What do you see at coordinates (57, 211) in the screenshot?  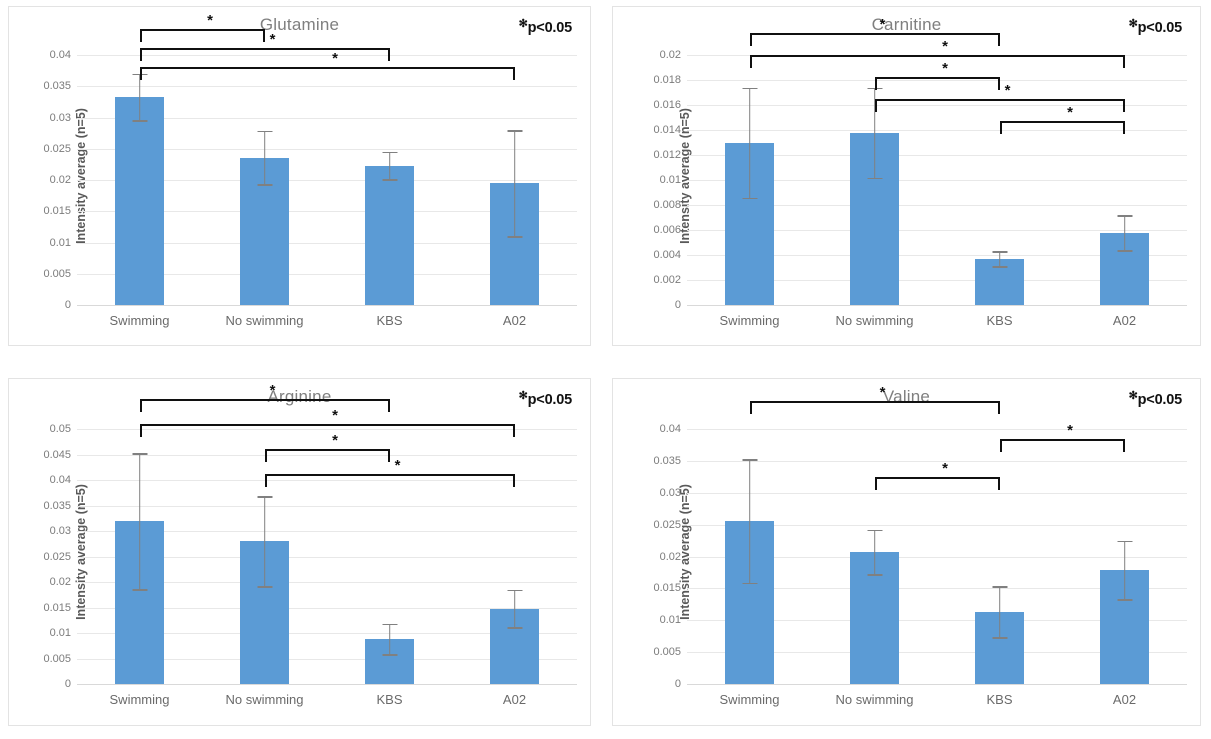 I see `y-axis-tick-label: 0.015` at bounding box center [57, 211].